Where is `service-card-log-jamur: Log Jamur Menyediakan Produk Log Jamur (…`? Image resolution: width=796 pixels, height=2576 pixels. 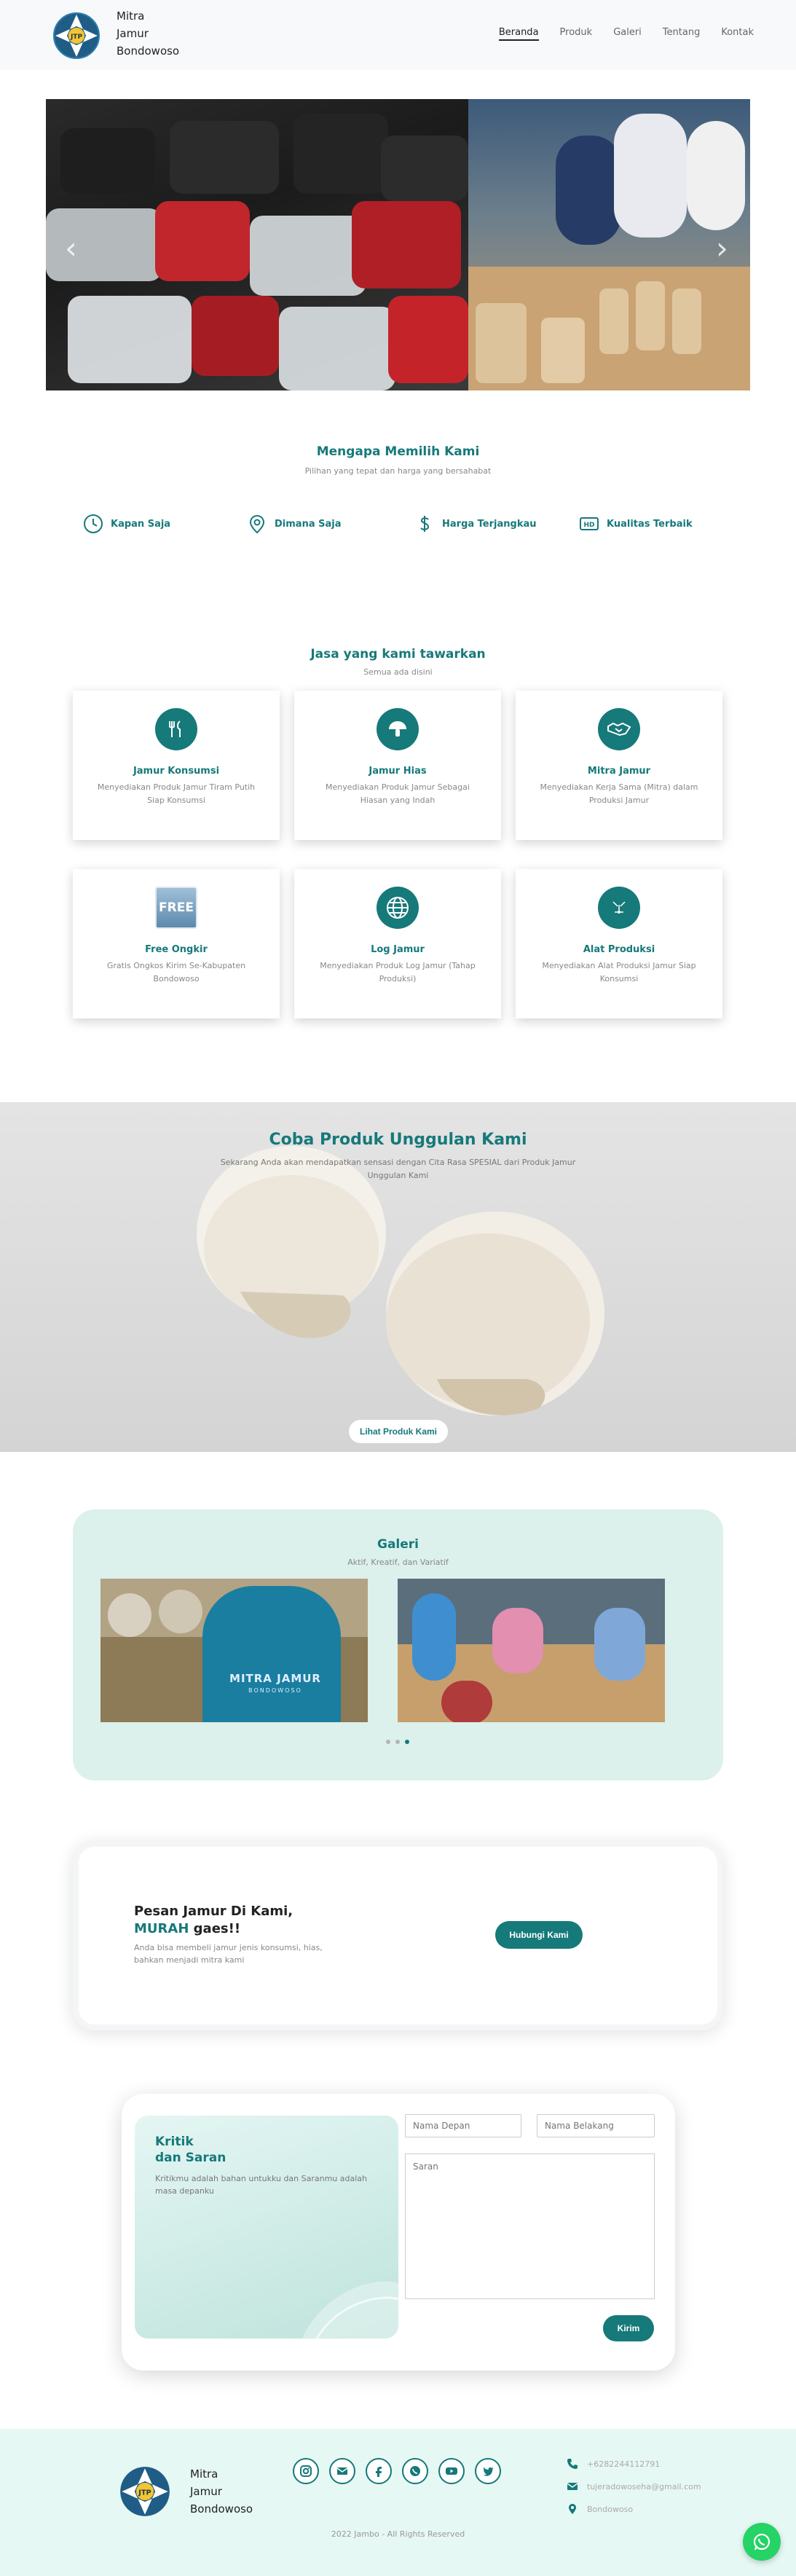
service-card-log-jamur: Log Jamur Menyediakan Produk Log Jamur (… is located at coordinates (397, 943).